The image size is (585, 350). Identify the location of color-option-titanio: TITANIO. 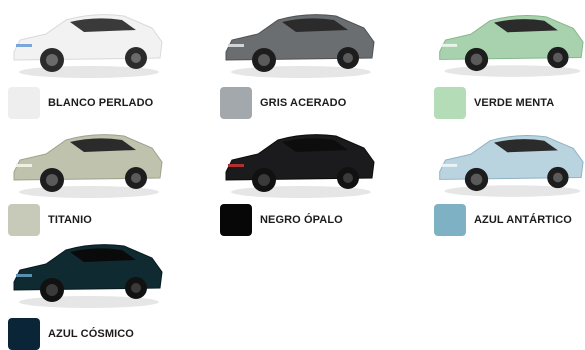
(99, 179).